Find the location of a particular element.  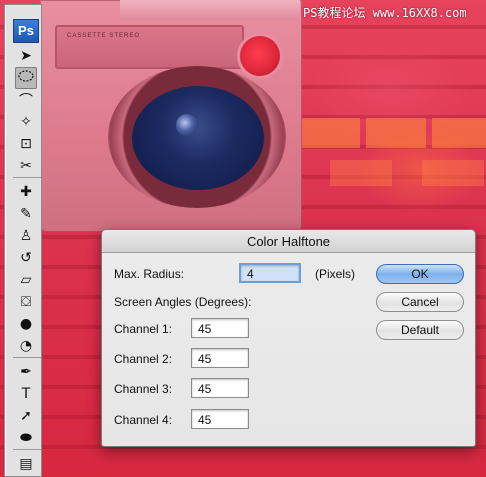

slice-tool: ✂ is located at coordinates (26, 166).